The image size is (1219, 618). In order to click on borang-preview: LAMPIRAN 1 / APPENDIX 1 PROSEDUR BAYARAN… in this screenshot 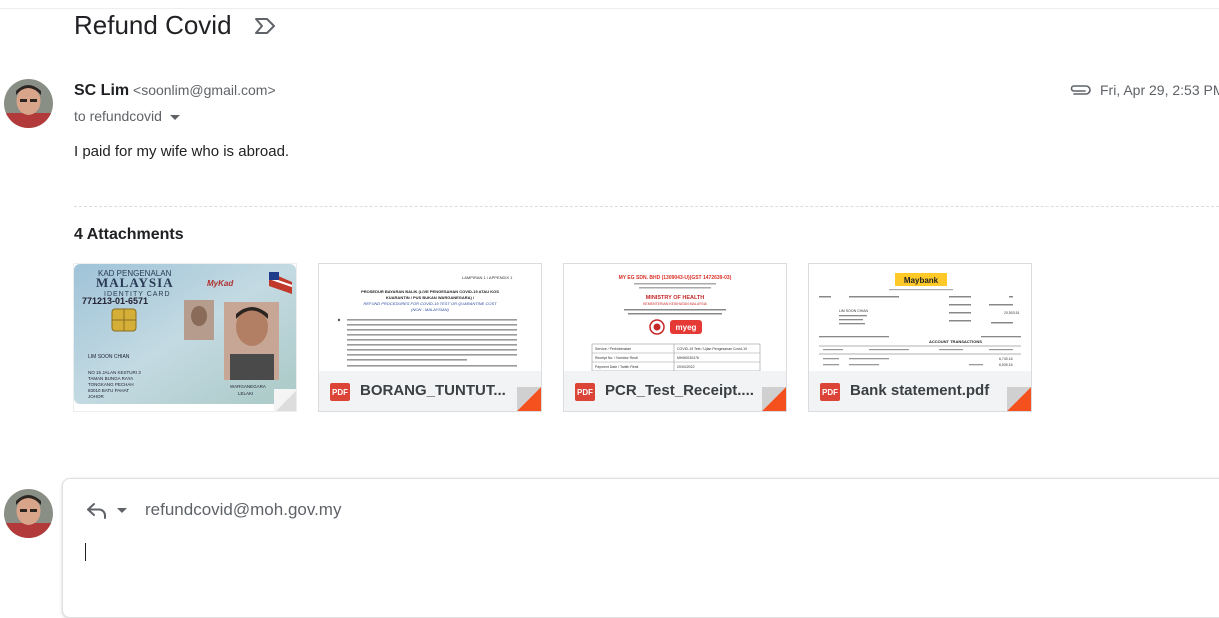, I will do `click(430, 317)`.